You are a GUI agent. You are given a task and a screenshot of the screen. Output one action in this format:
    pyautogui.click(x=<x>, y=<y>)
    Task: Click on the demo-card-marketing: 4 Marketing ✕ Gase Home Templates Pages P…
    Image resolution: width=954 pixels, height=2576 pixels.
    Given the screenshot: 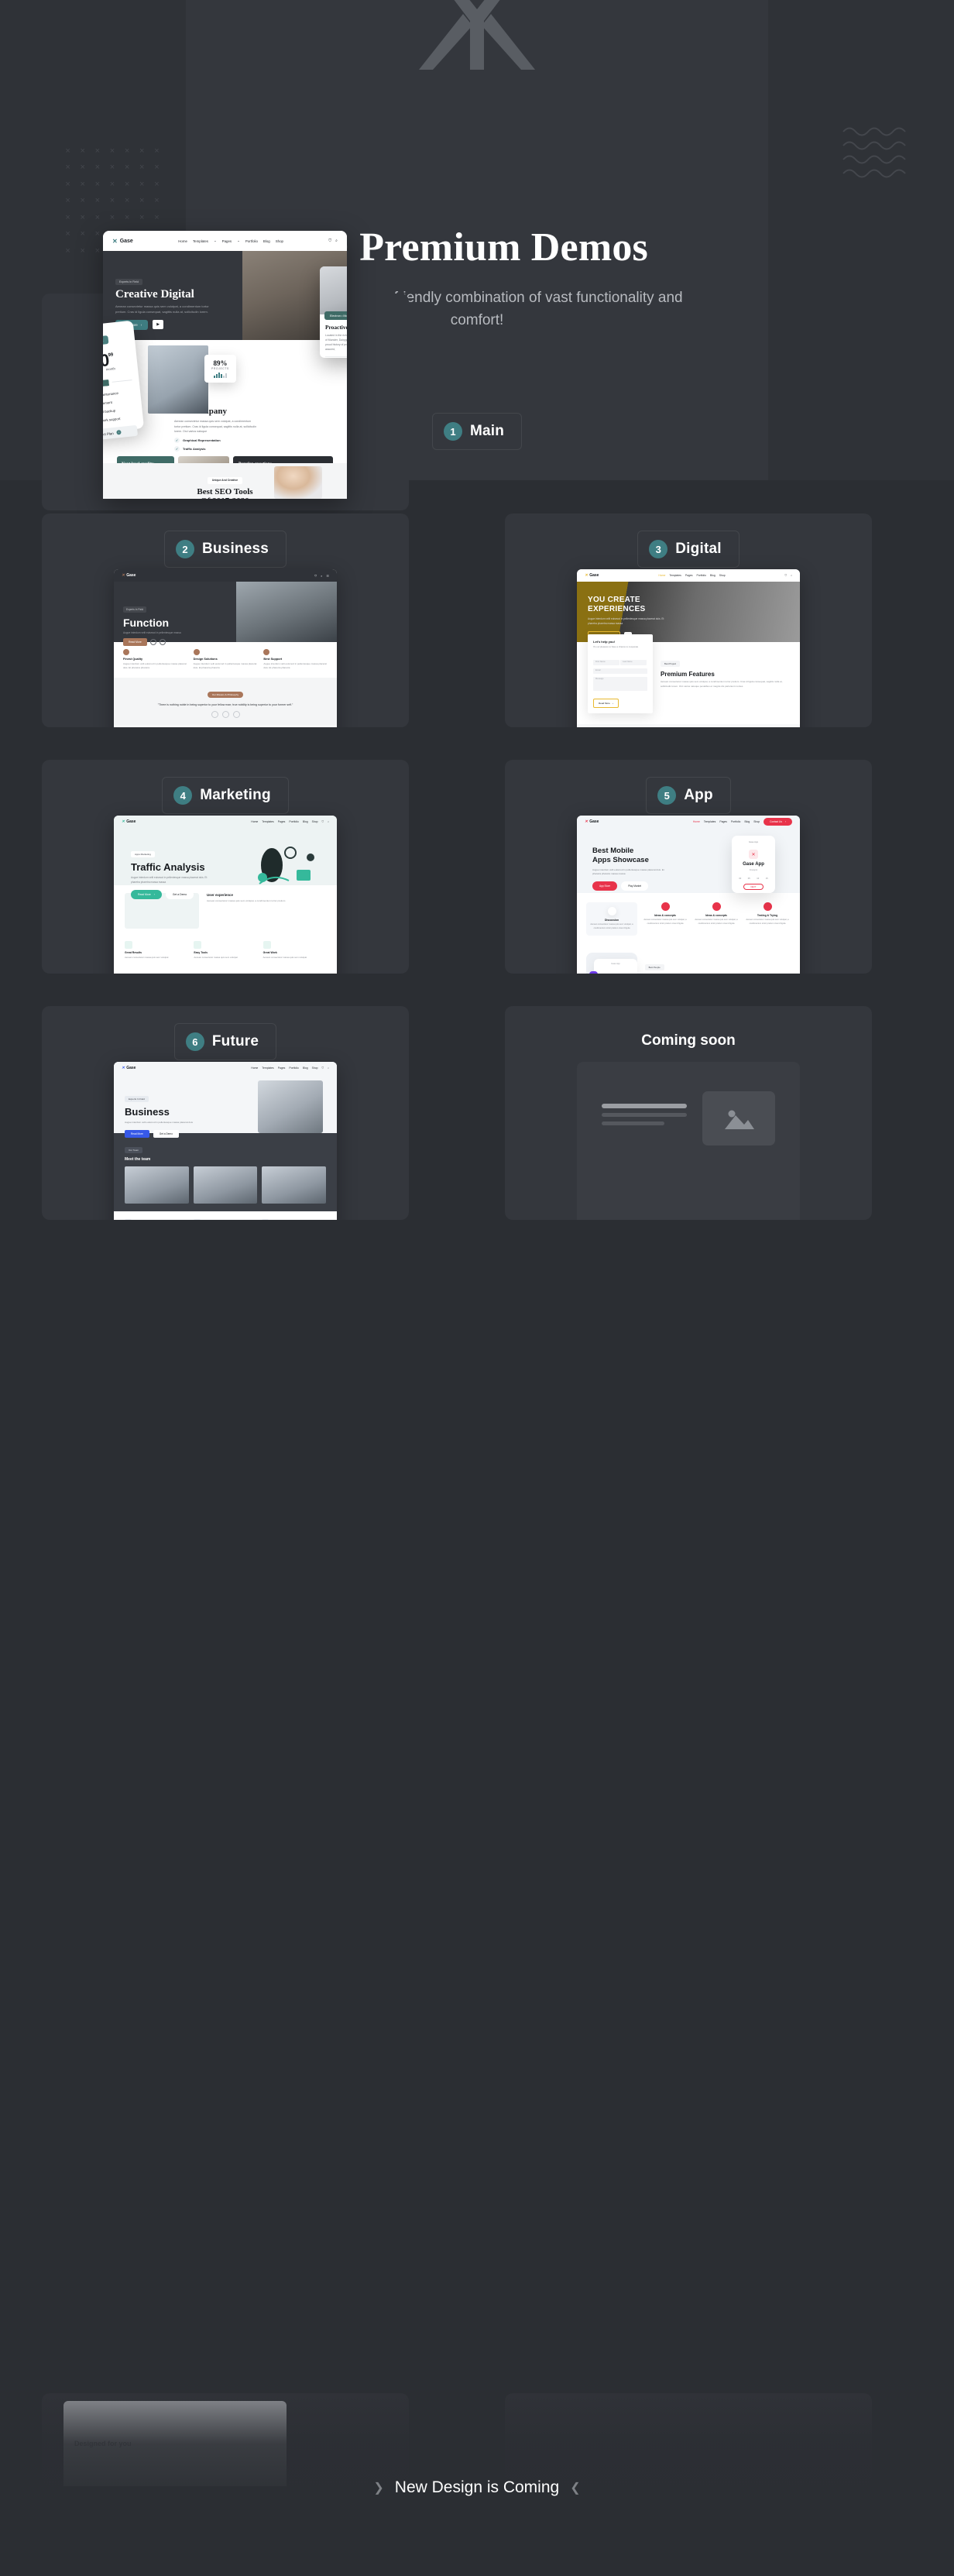 What is the action you would take?
    pyautogui.click(x=226, y=867)
    